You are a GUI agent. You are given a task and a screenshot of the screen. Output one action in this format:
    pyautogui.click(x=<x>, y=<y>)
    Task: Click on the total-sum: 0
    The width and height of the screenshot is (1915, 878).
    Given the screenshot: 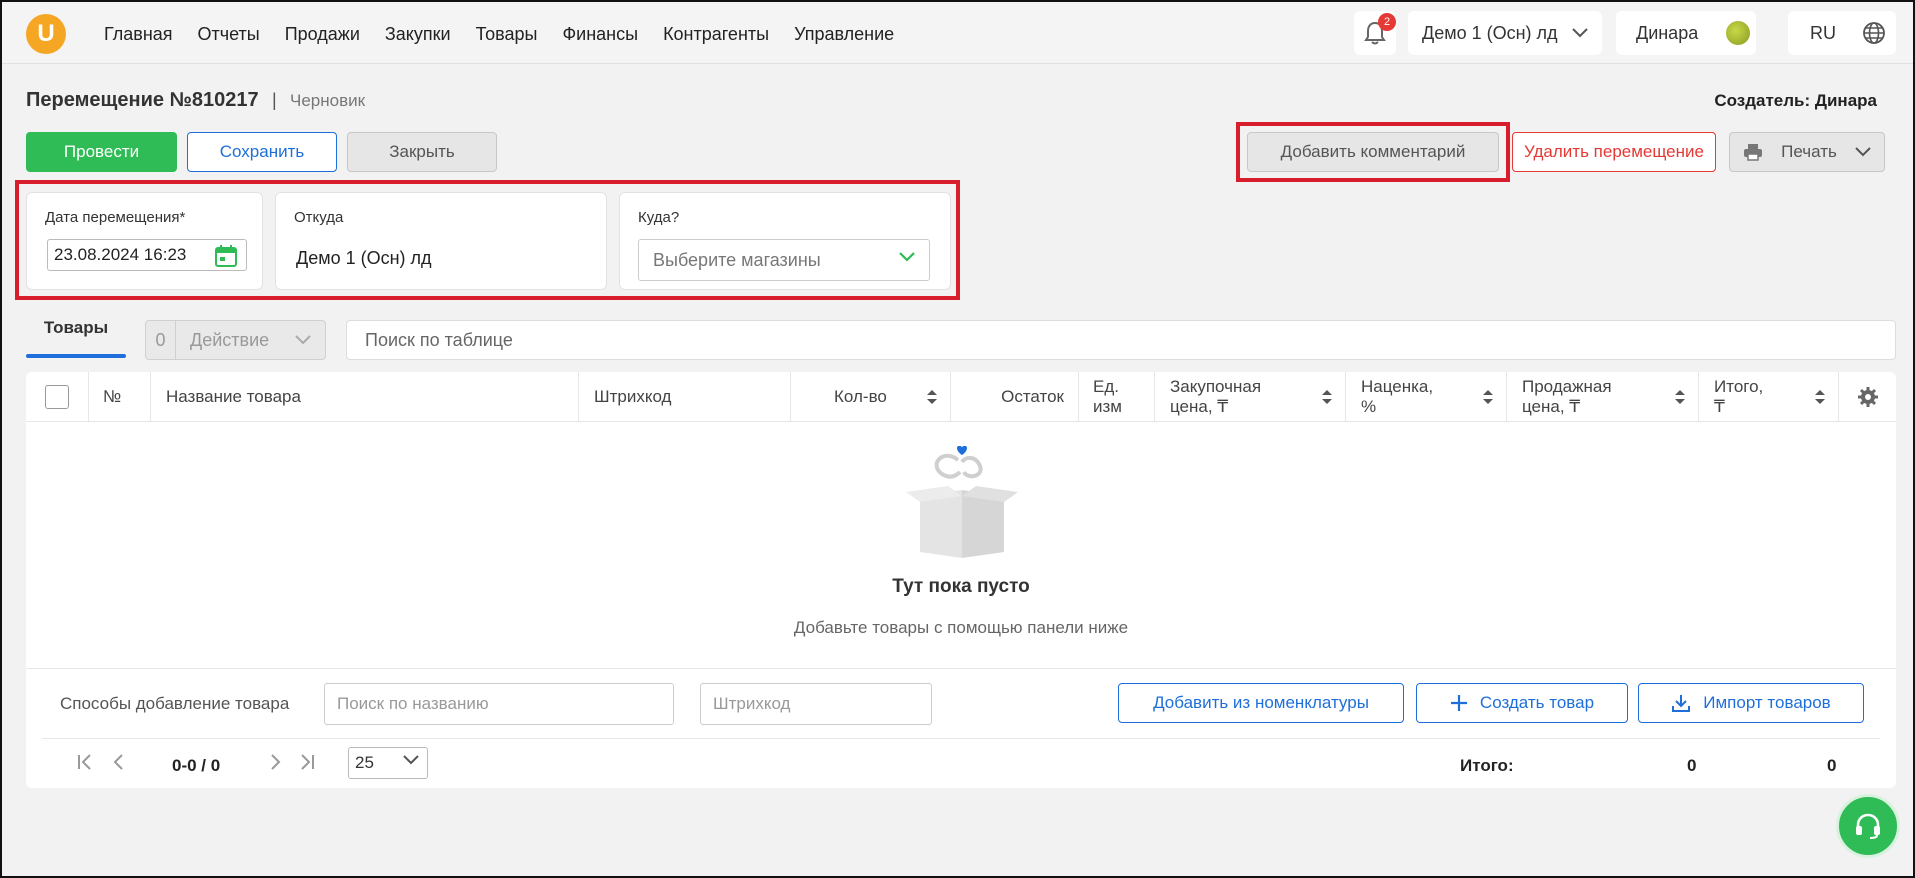 What is the action you would take?
    pyautogui.click(x=1832, y=765)
    